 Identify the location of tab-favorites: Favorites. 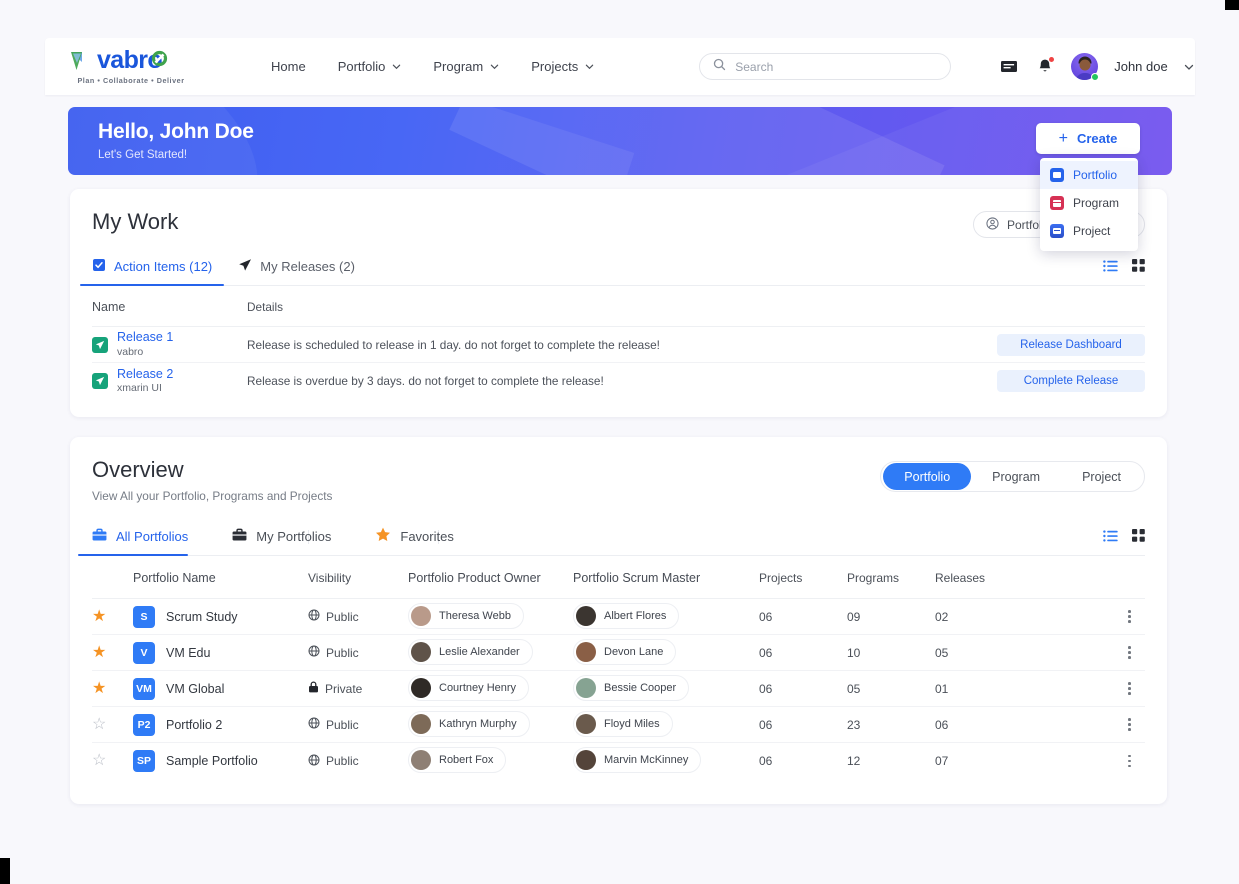
(425, 541).